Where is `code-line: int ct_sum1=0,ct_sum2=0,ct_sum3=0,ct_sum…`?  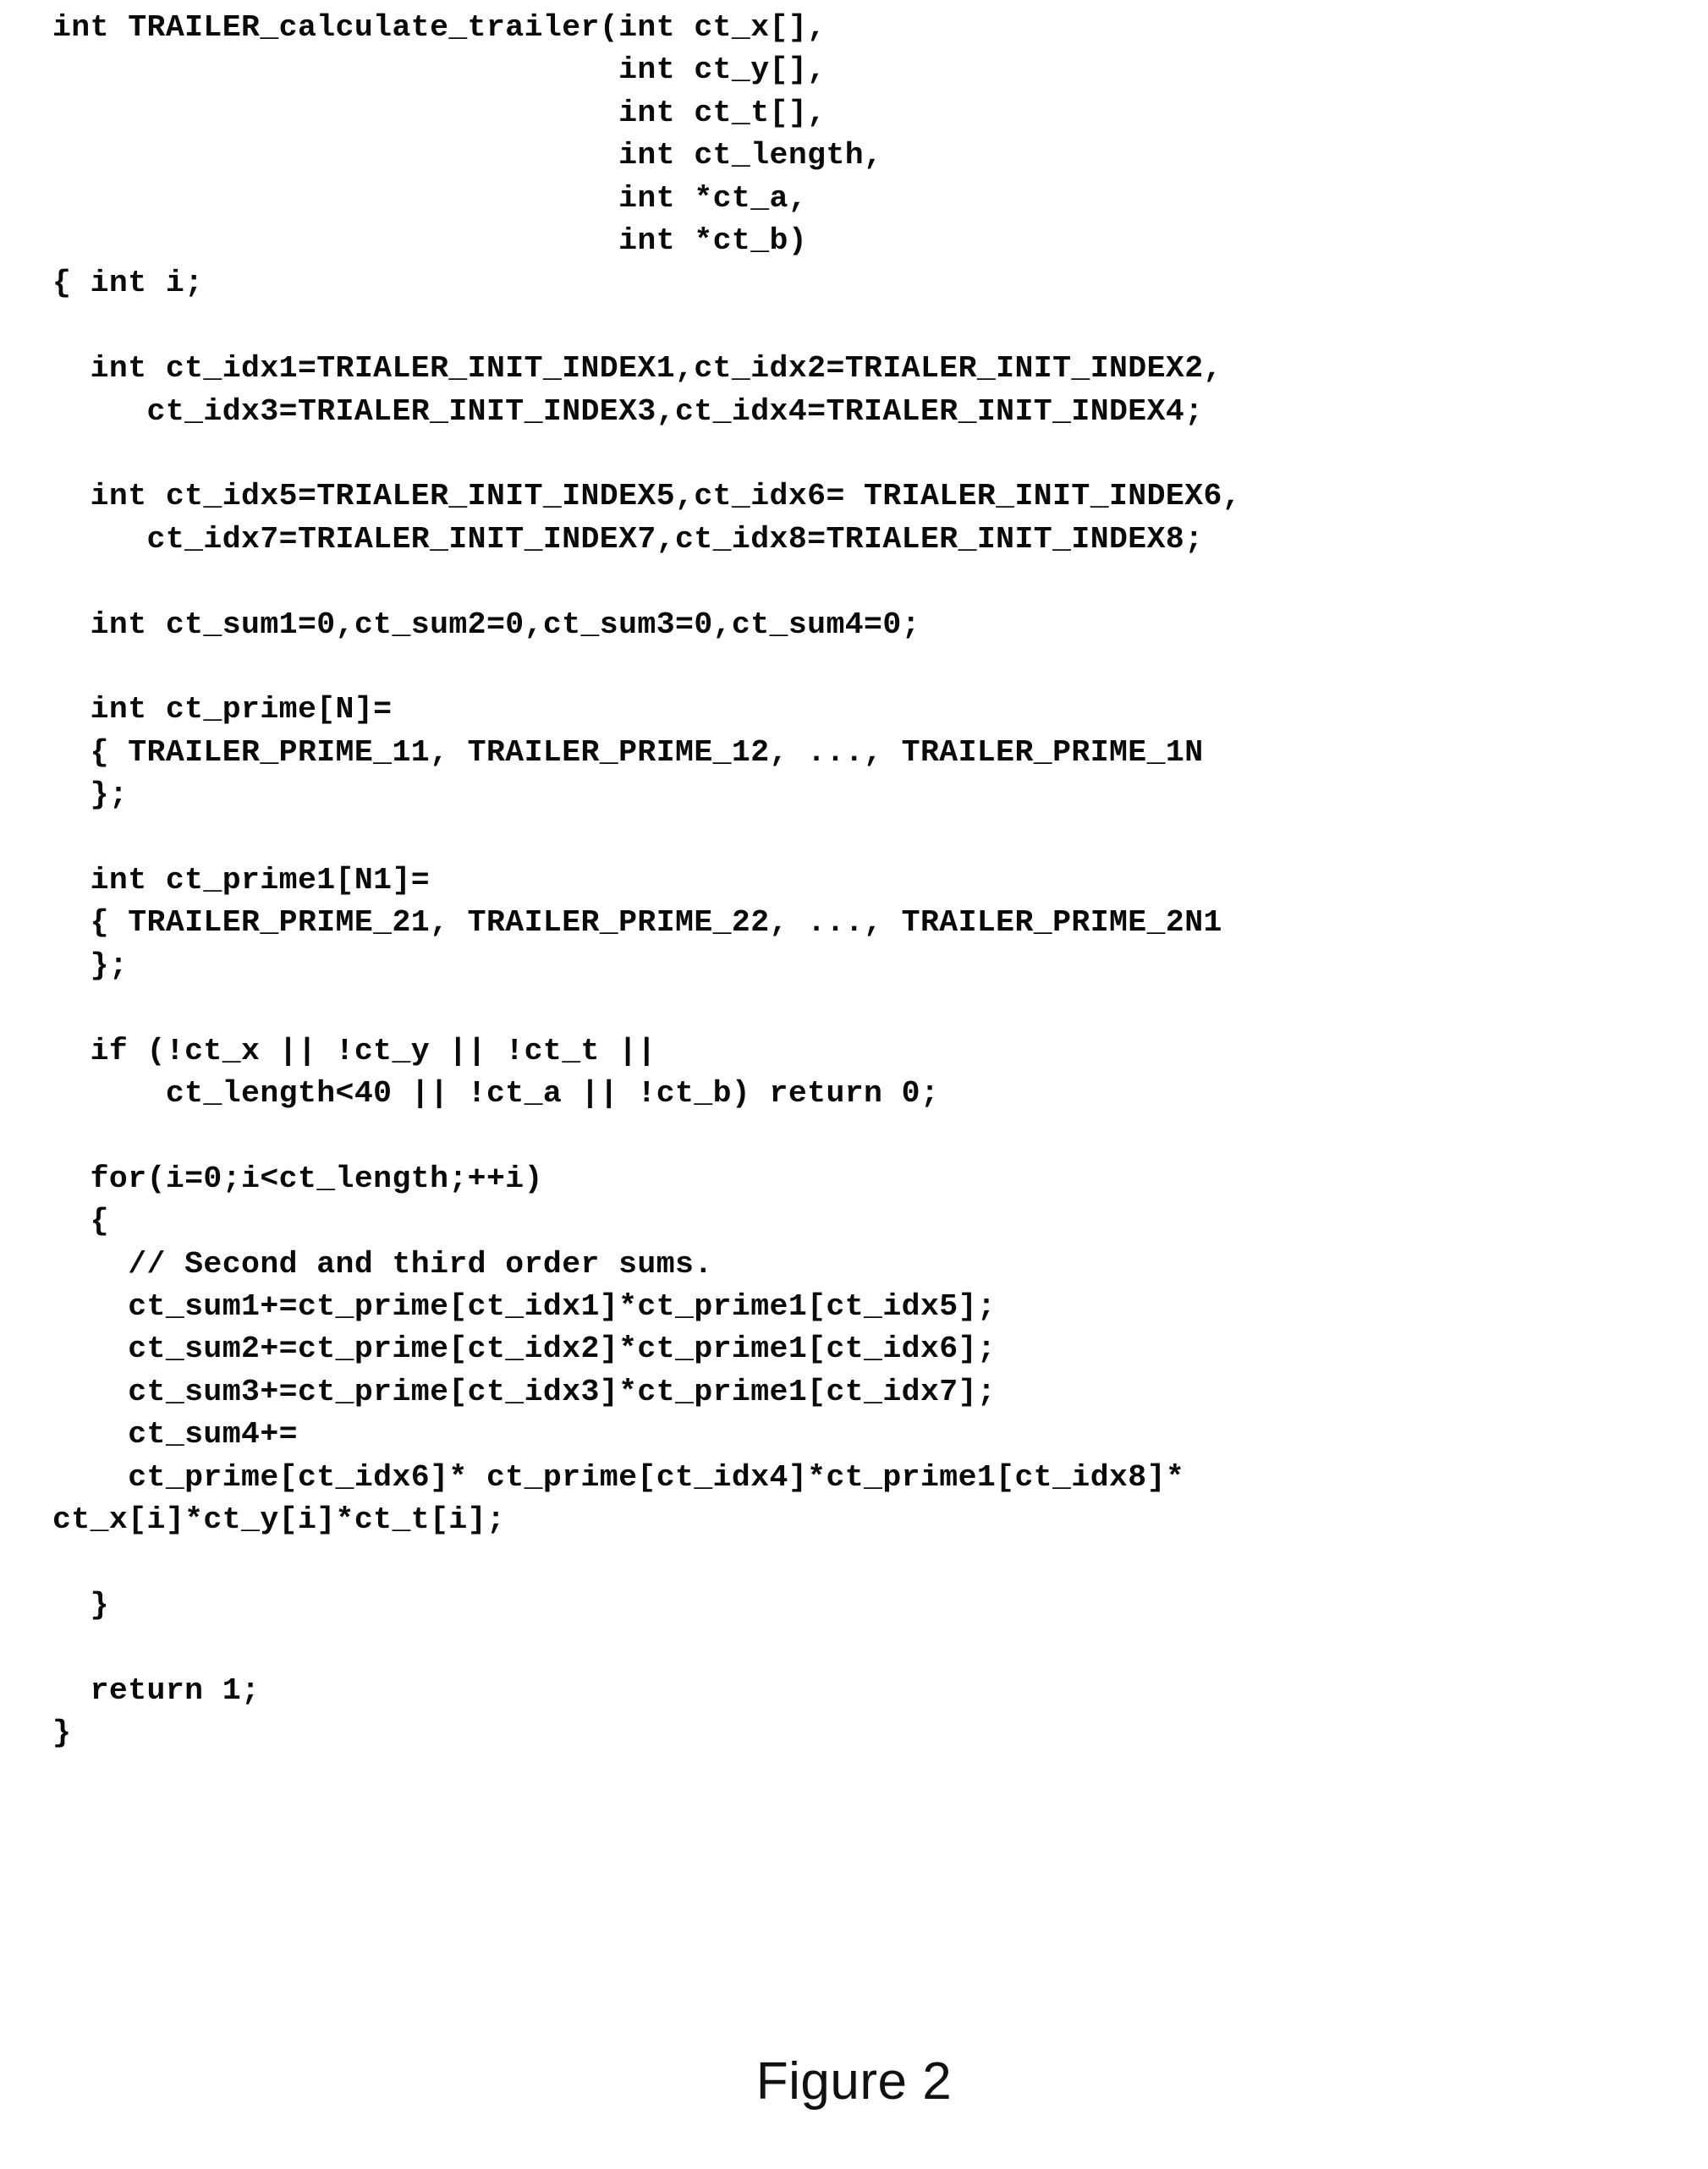 code-line: int ct_sum1=0,ct_sum2=0,ct_sum3=0,ct_sum… is located at coordinates (486, 624).